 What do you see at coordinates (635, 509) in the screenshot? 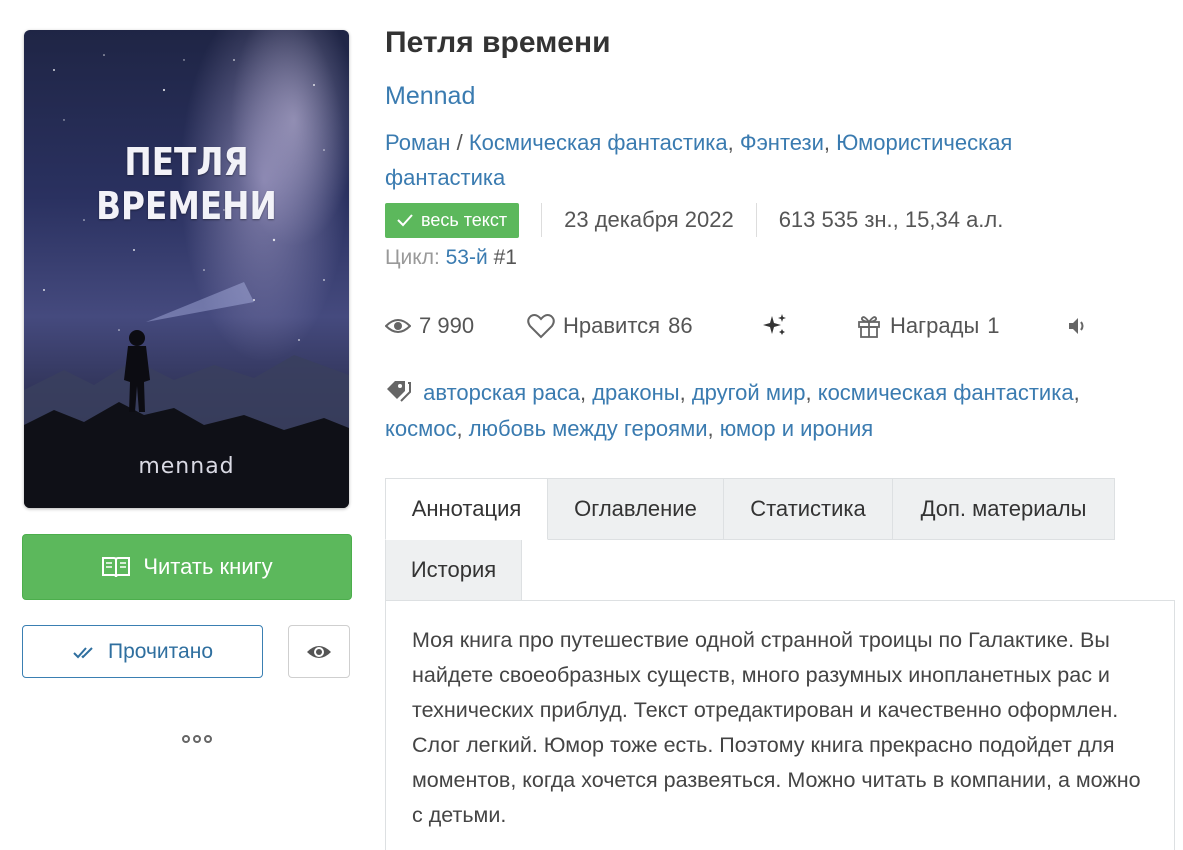
I see `tab-contents: Оглавление` at bounding box center [635, 509].